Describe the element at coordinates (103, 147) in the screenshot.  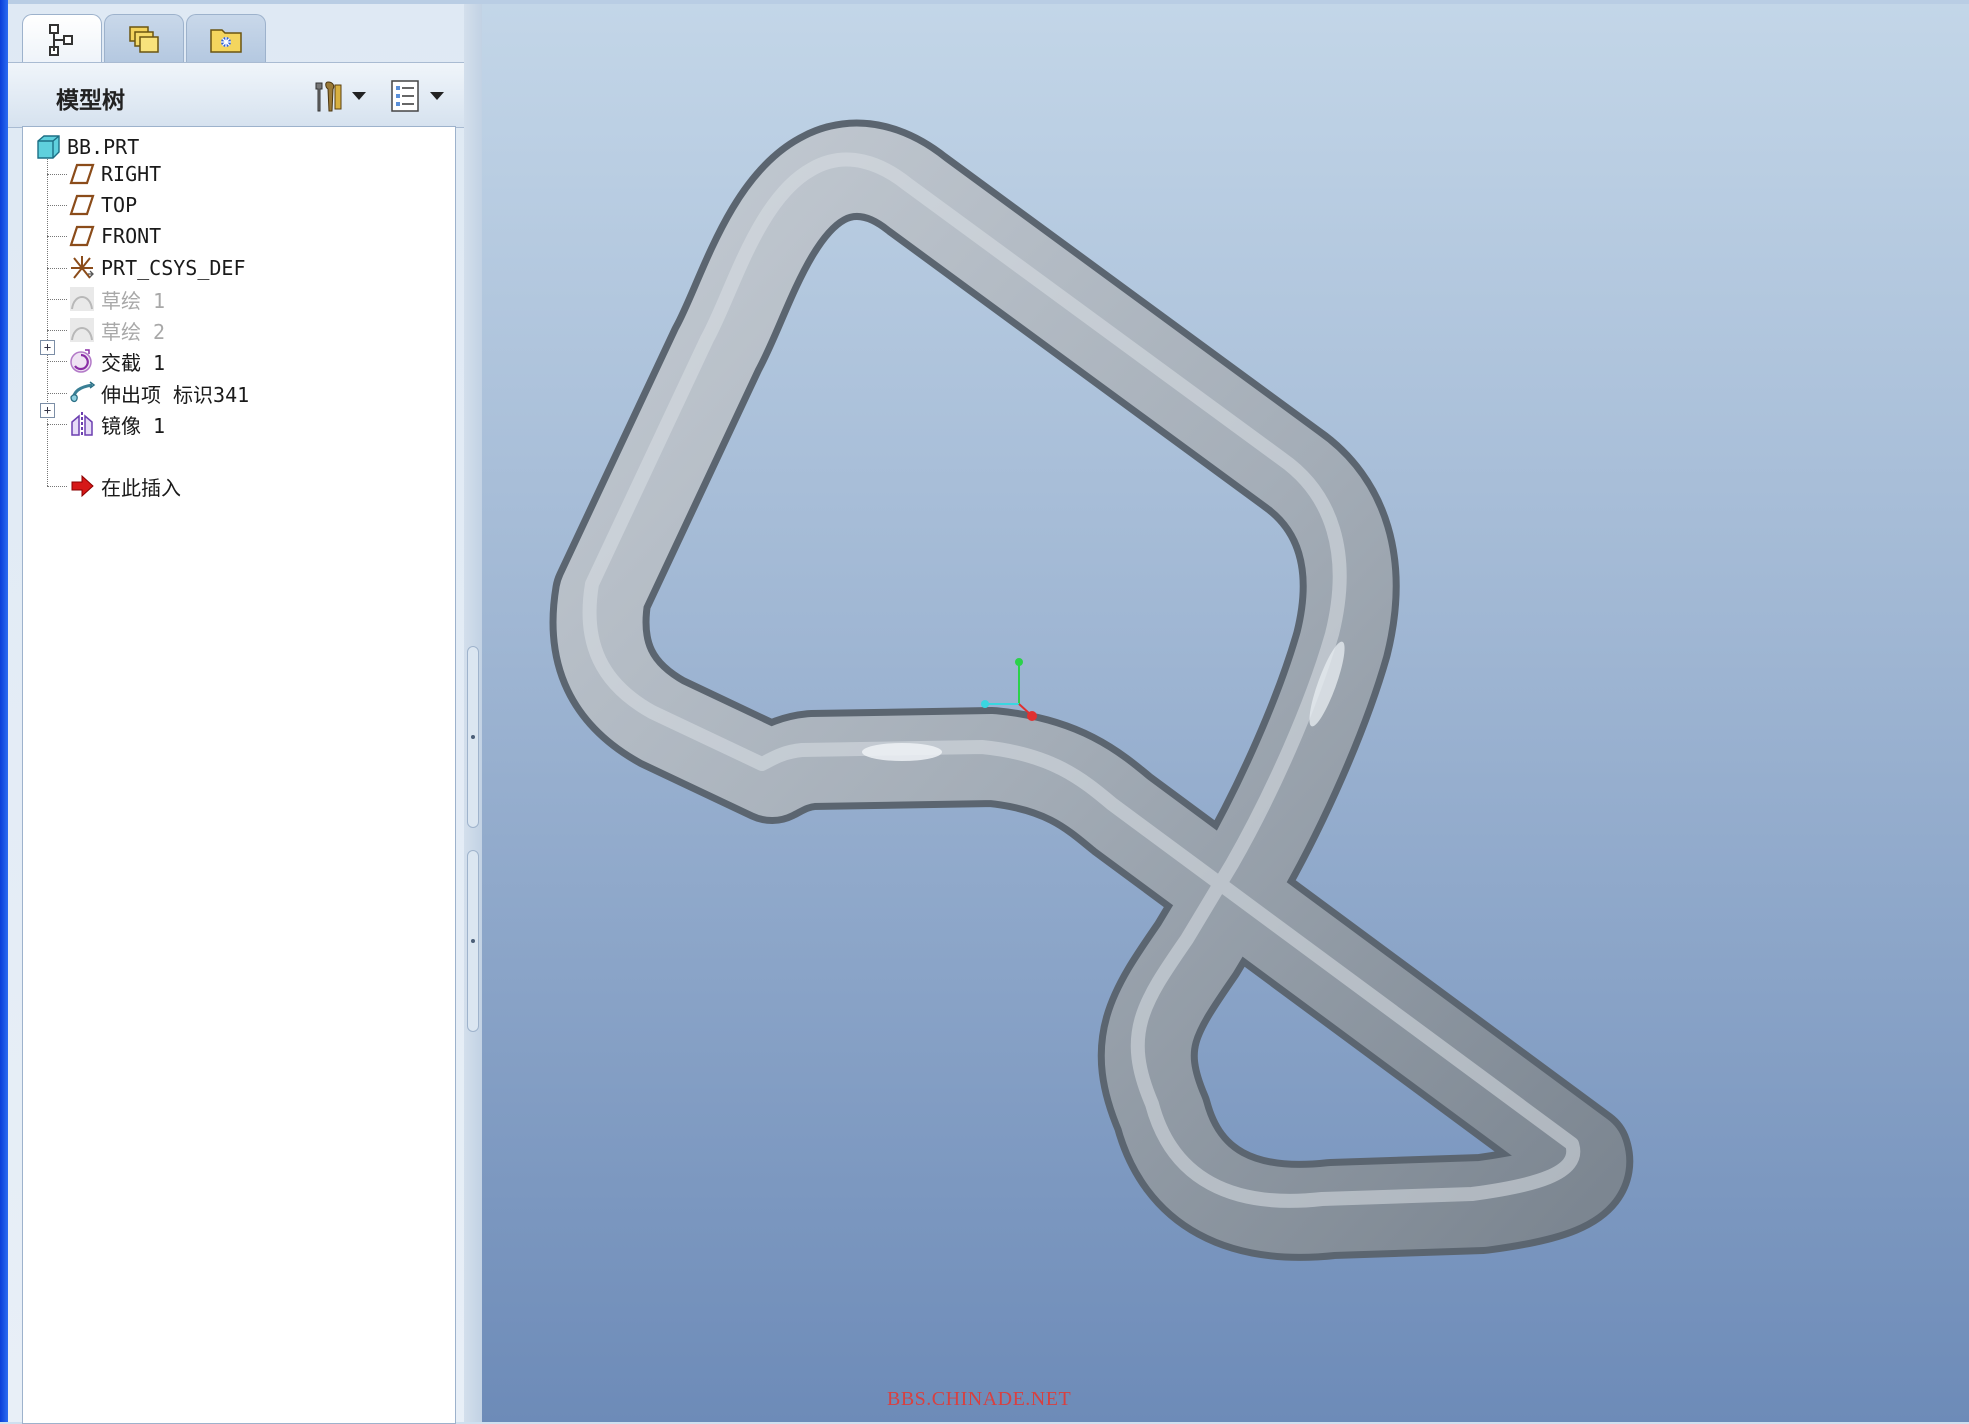
I see `tree-item-label: BB.PRT` at that location.